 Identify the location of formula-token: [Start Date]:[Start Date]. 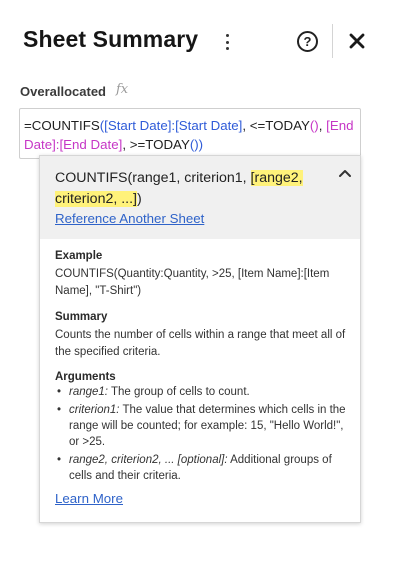
(173, 125).